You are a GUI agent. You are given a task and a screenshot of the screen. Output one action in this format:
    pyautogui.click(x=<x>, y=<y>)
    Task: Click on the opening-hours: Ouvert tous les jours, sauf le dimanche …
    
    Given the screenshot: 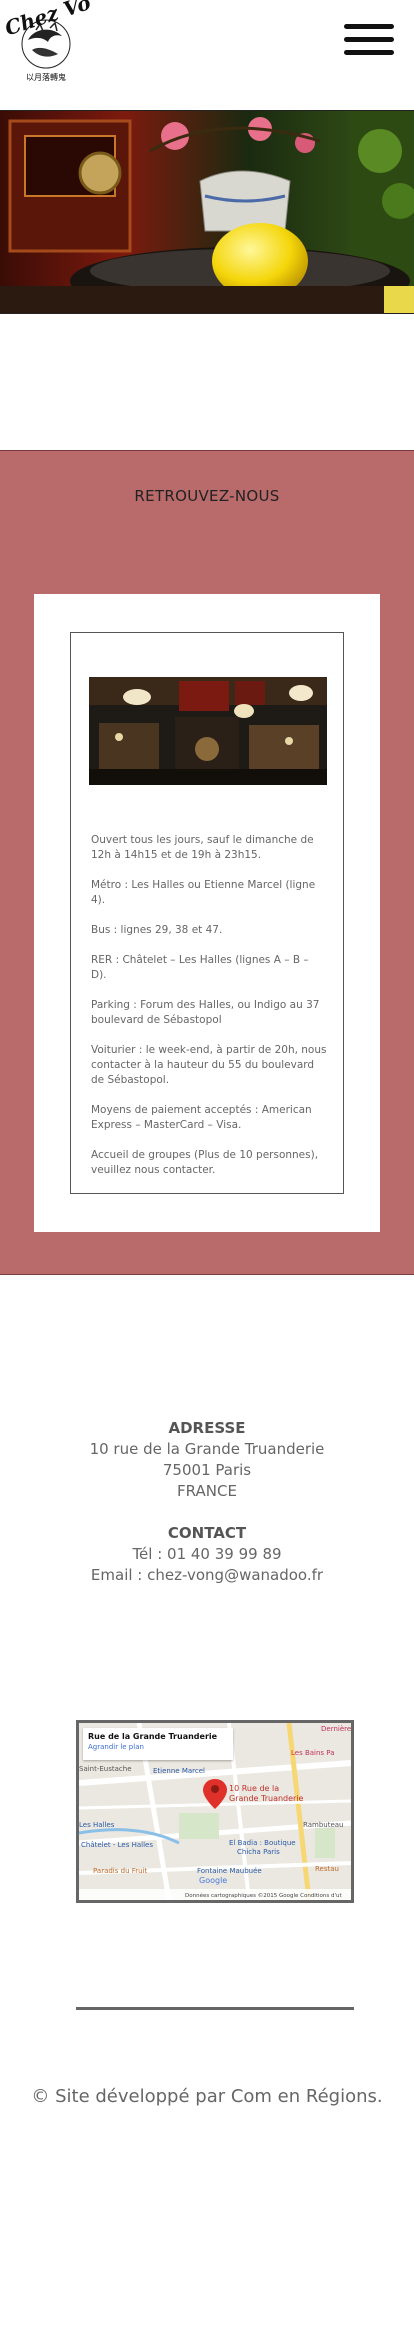 What is the action you would take?
    pyautogui.click(x=202, y=847)
    